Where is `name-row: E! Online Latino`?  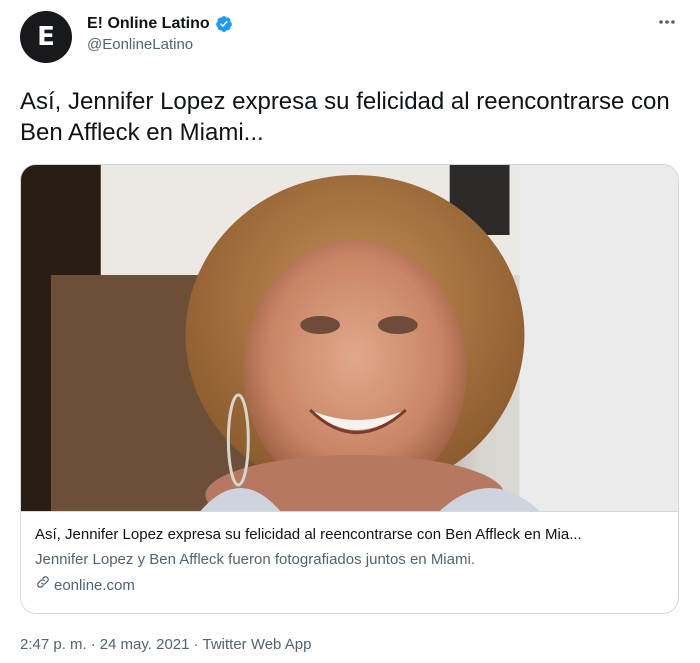 name-row: E! Online Latino is located at coordinates (160, 24).